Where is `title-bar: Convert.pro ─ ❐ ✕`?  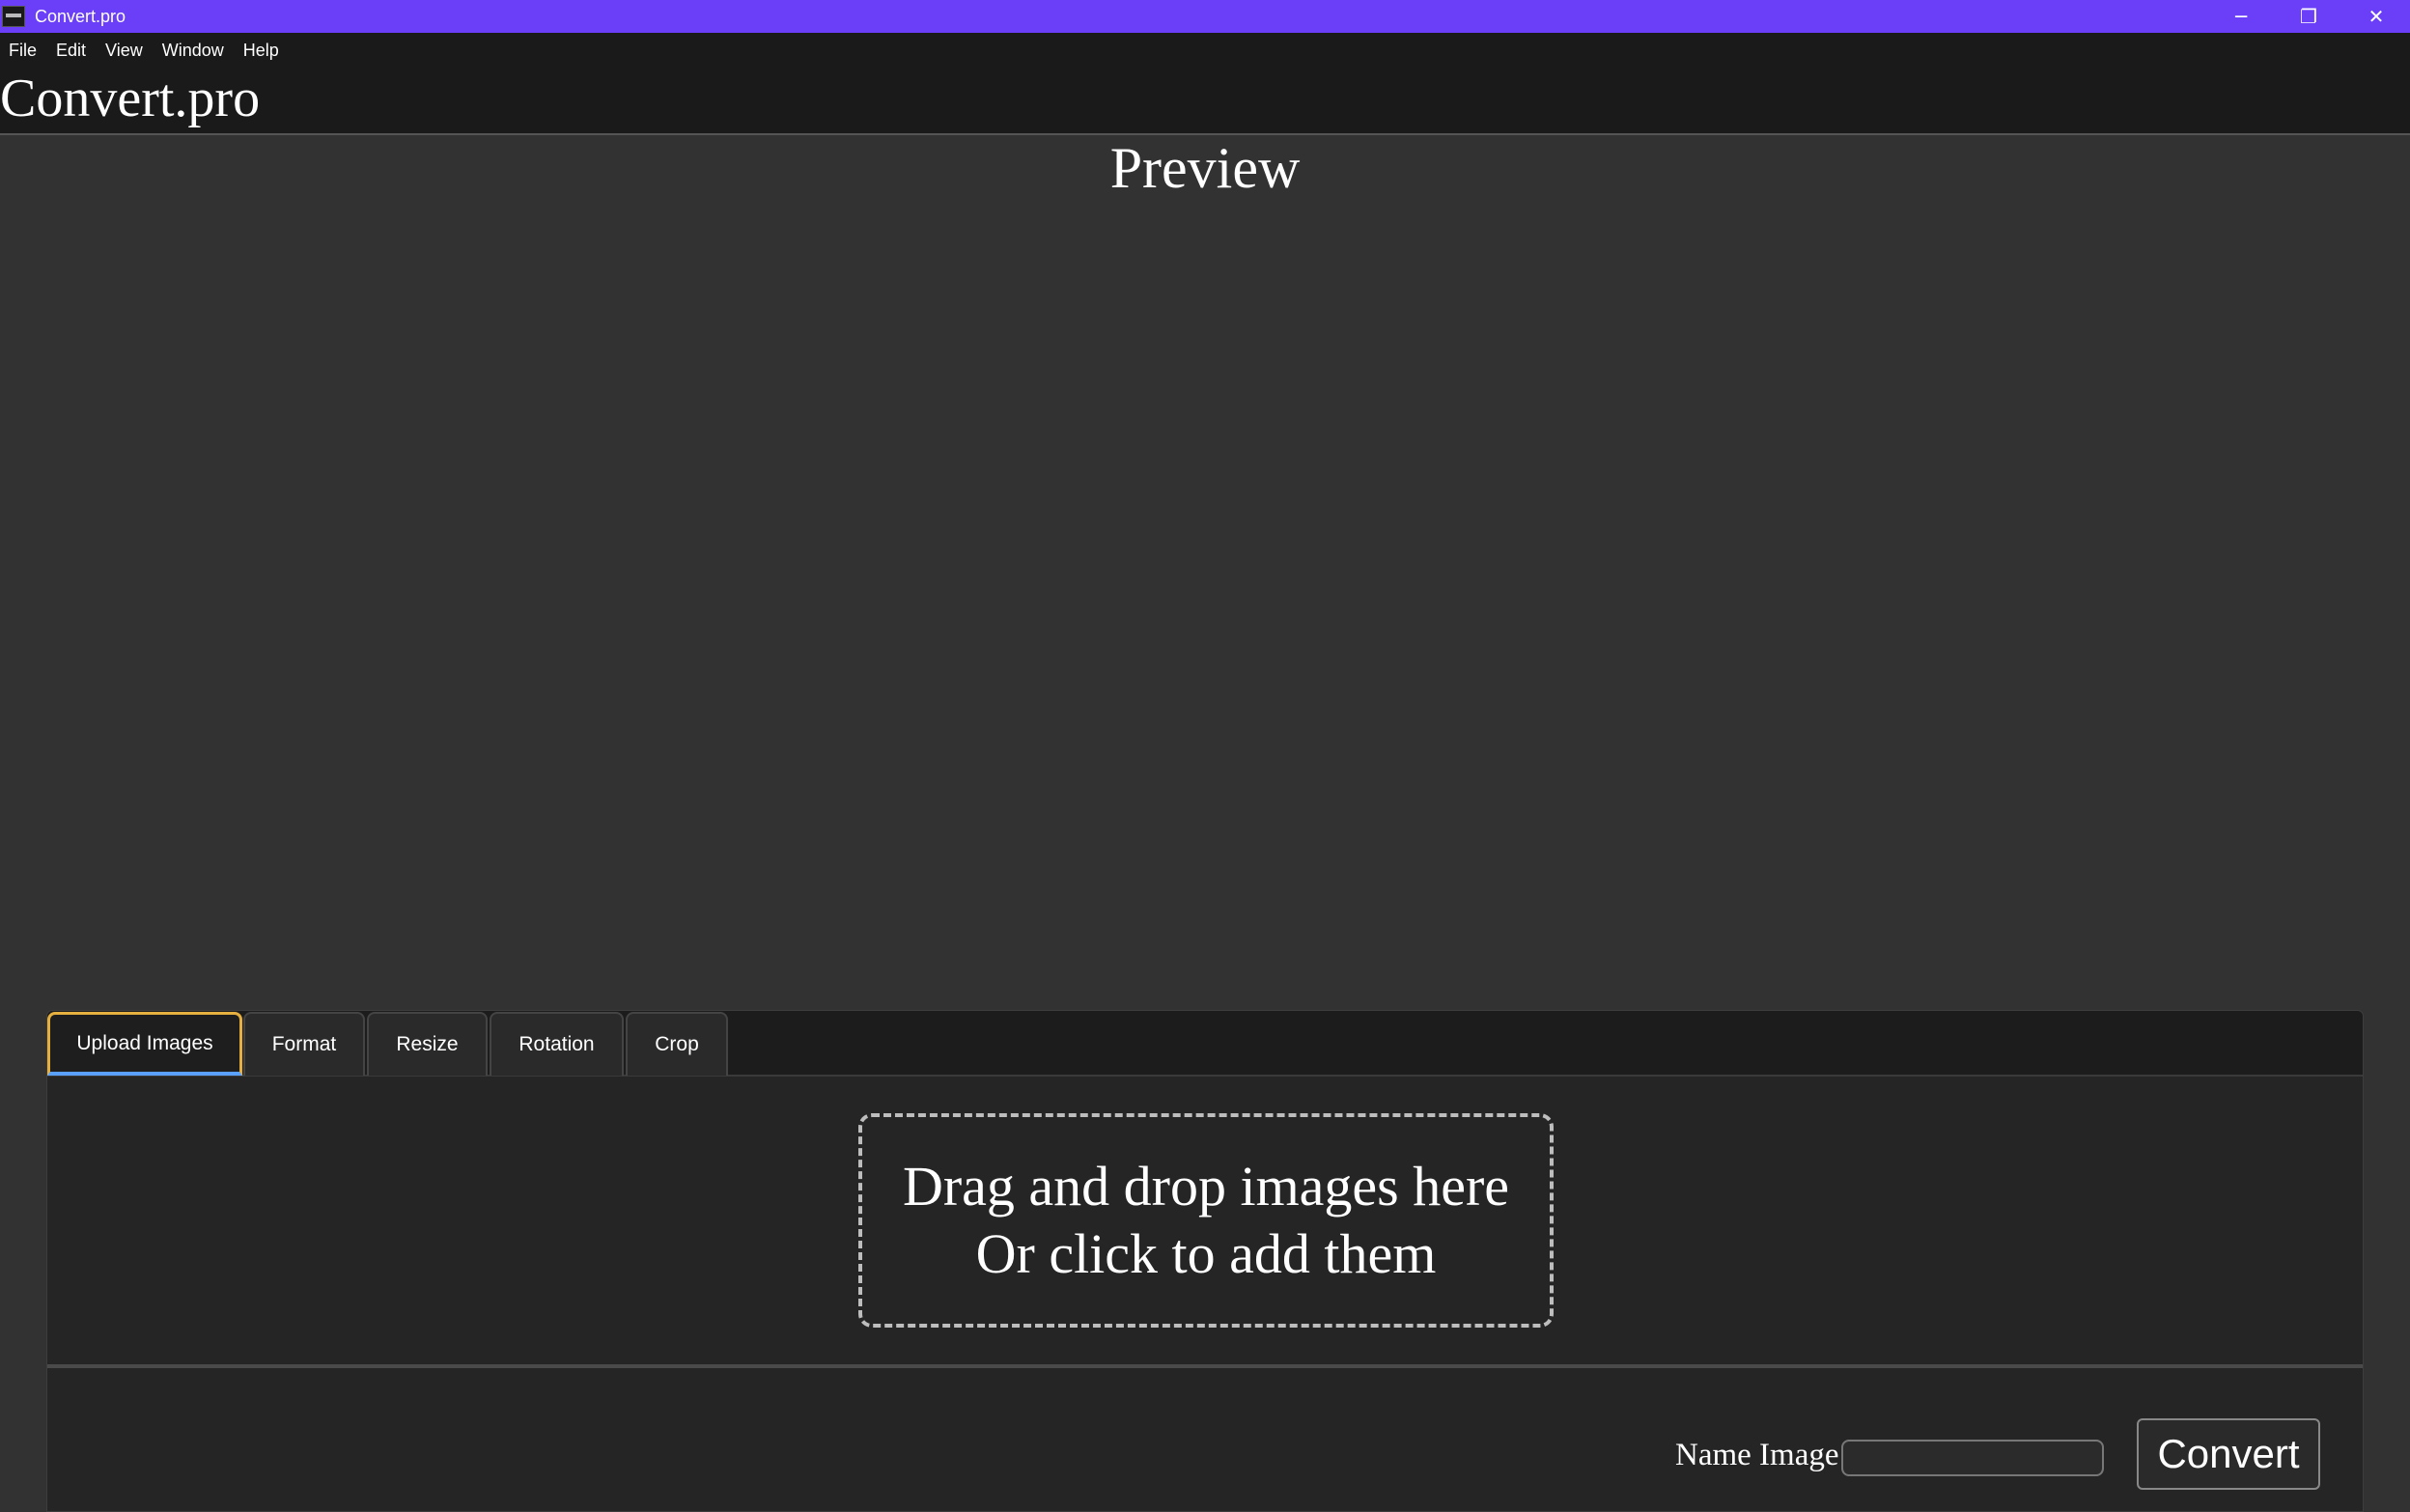 title-bar: Convert.pro ─ ❐ ✕ is located at coordinates (1205, 16).